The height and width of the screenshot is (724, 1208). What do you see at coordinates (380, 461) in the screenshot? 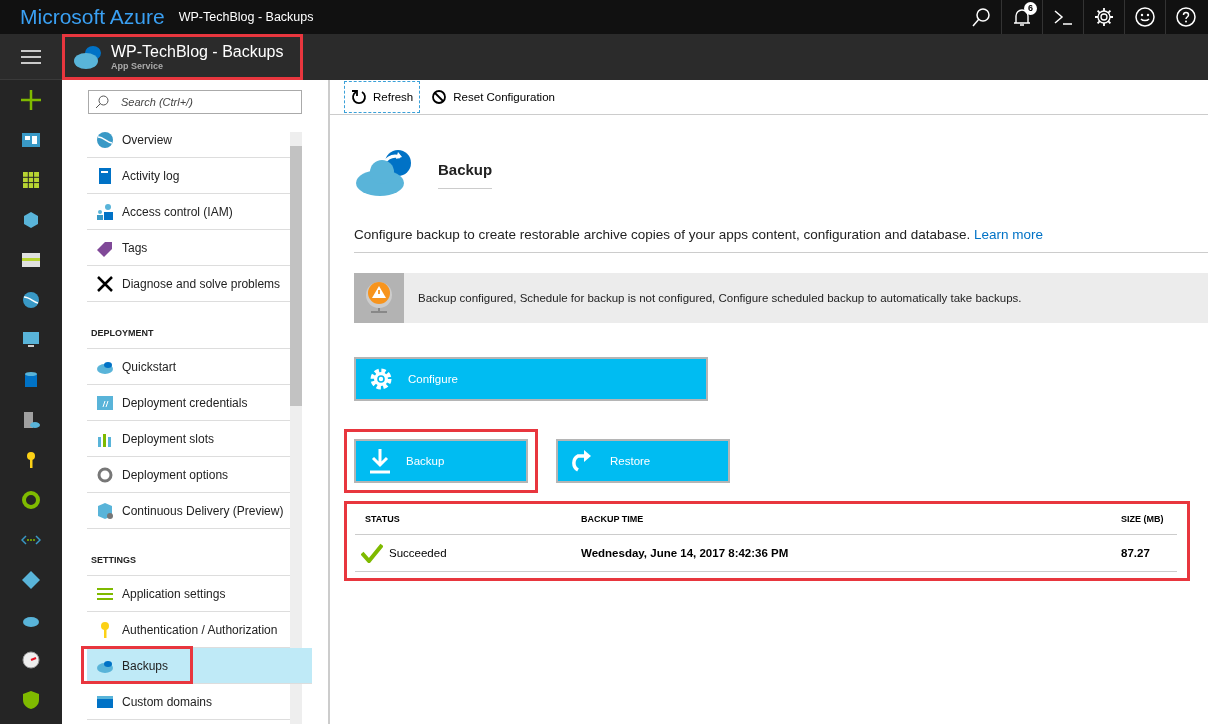
I see `download-icon` at bounding box center [380, 461].